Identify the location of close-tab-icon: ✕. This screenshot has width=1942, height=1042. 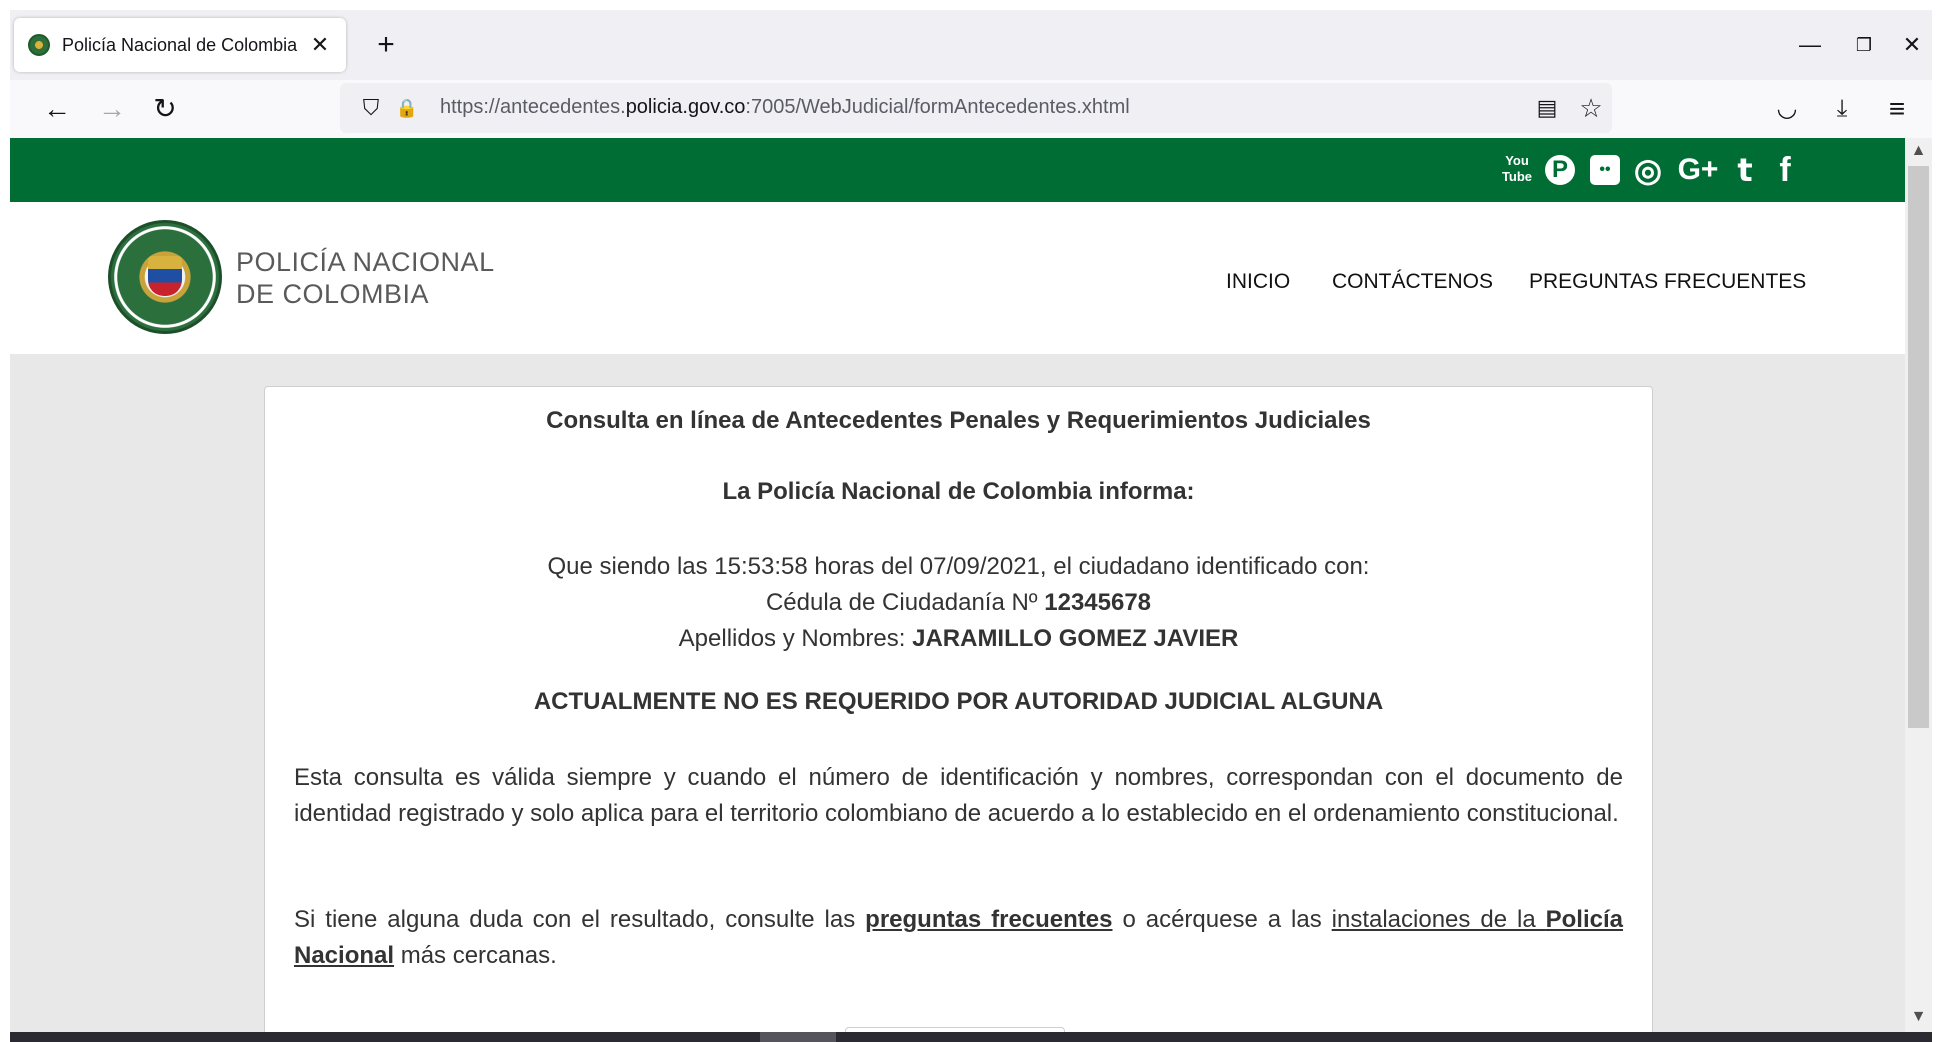
(320, 45).